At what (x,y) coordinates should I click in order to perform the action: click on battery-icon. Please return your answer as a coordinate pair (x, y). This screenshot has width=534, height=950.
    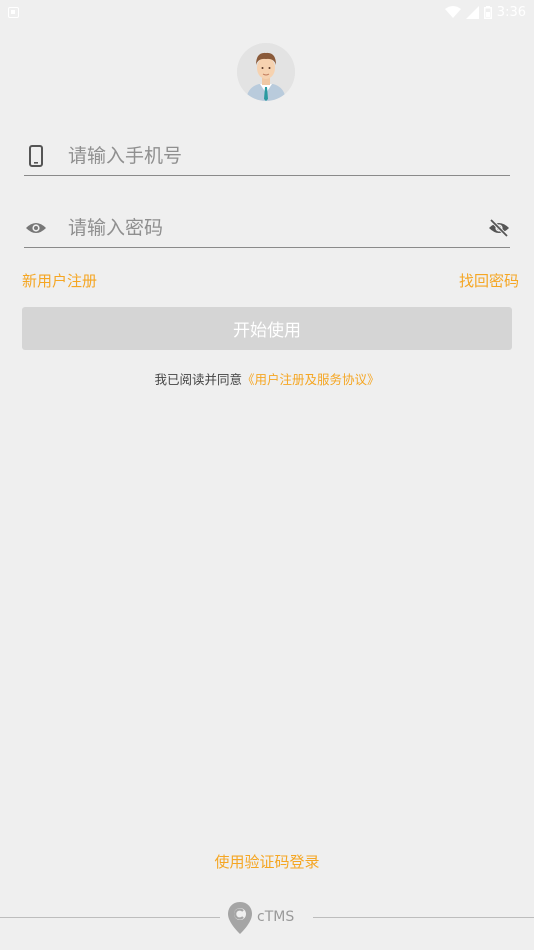
    Looking at the image, I should click on (487, 12).